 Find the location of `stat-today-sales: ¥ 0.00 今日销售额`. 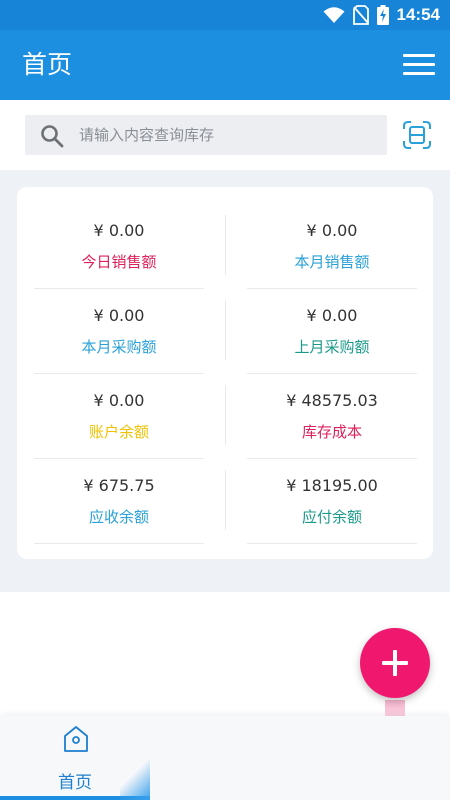

stat-today-sales: ¥ 0.00 今日销售额 is located at coordinates (119, 229).